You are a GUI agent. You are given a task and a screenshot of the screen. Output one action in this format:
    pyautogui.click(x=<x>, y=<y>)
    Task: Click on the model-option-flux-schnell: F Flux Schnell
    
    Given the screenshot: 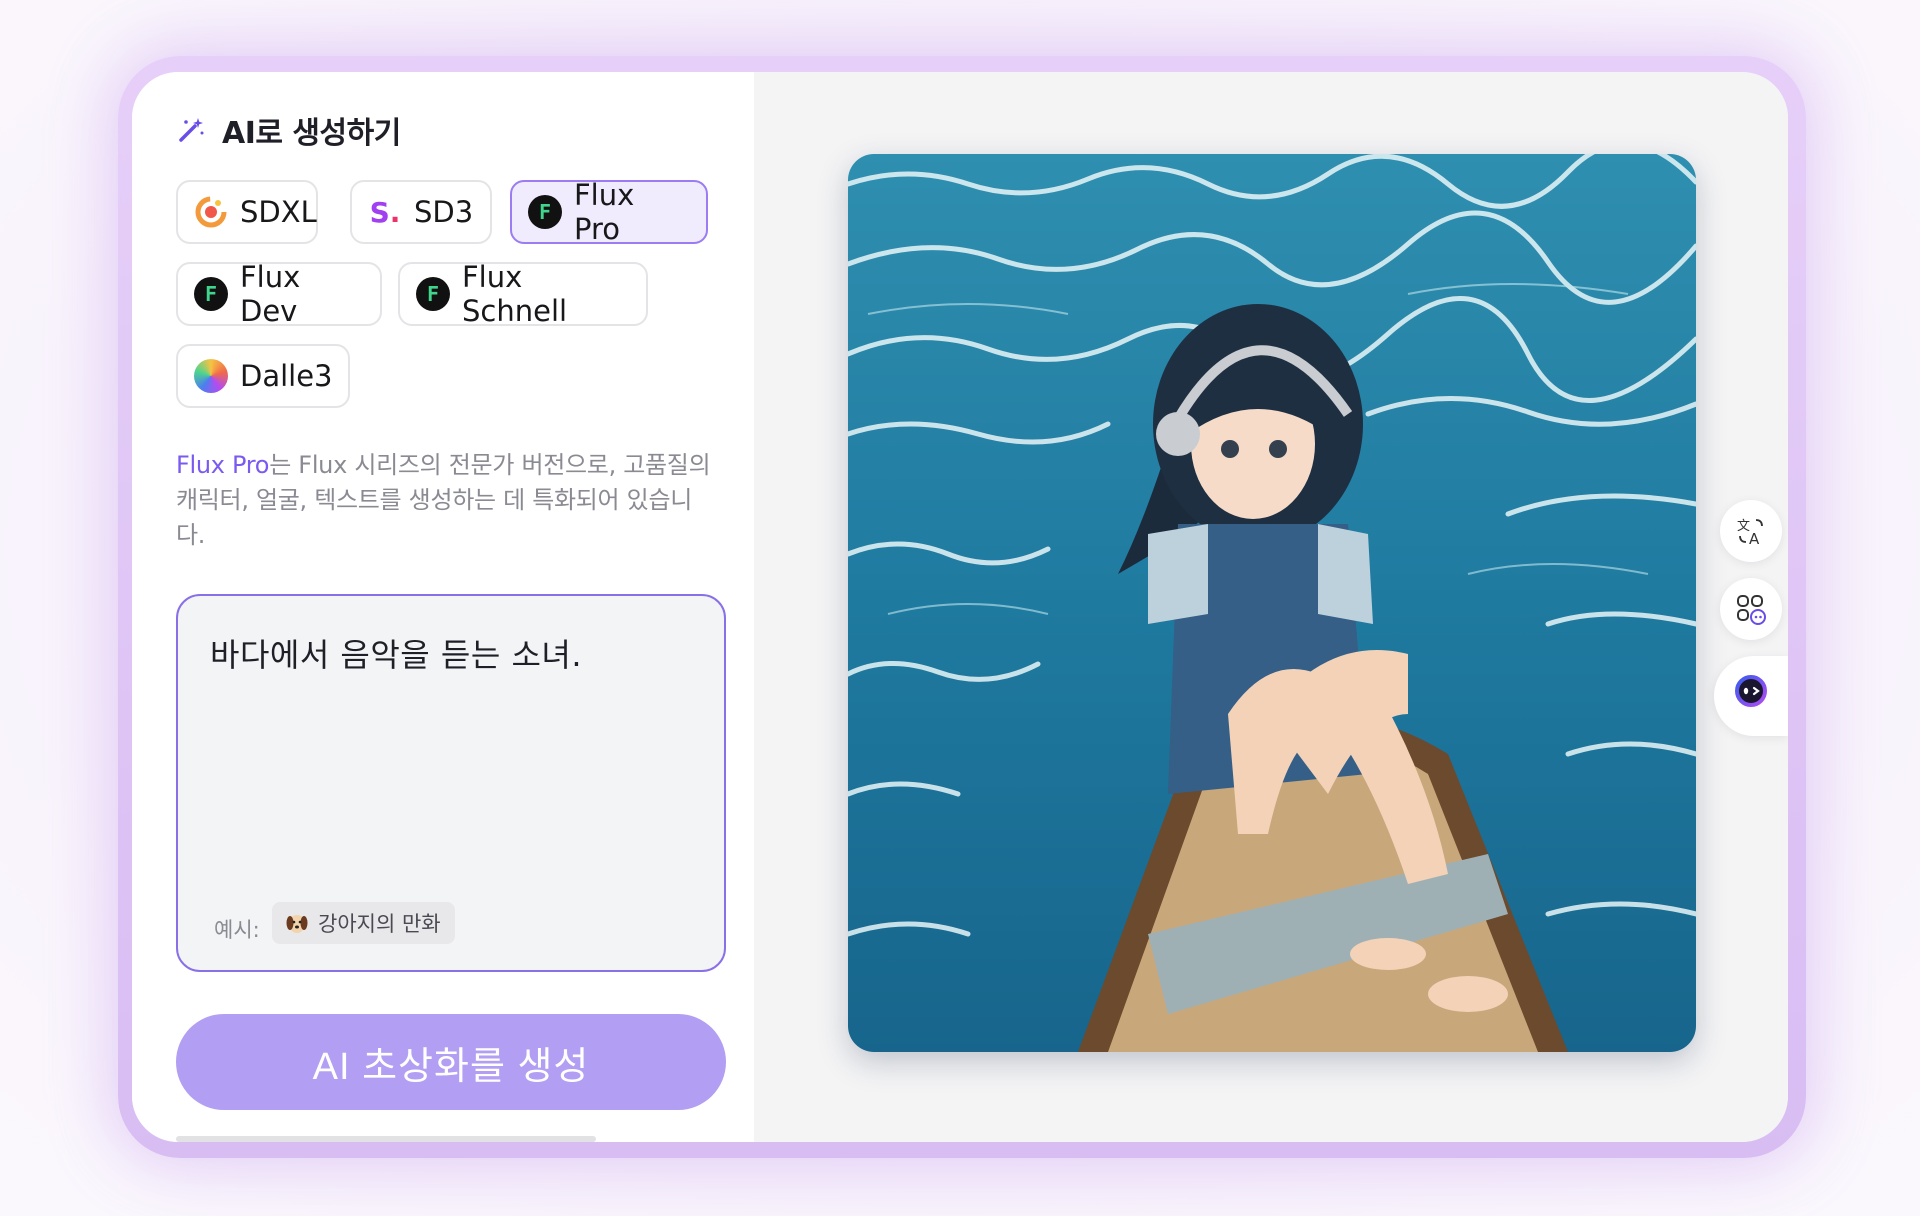 What is the action you would take?
    pyautogui.click(x=523, y=294)
    